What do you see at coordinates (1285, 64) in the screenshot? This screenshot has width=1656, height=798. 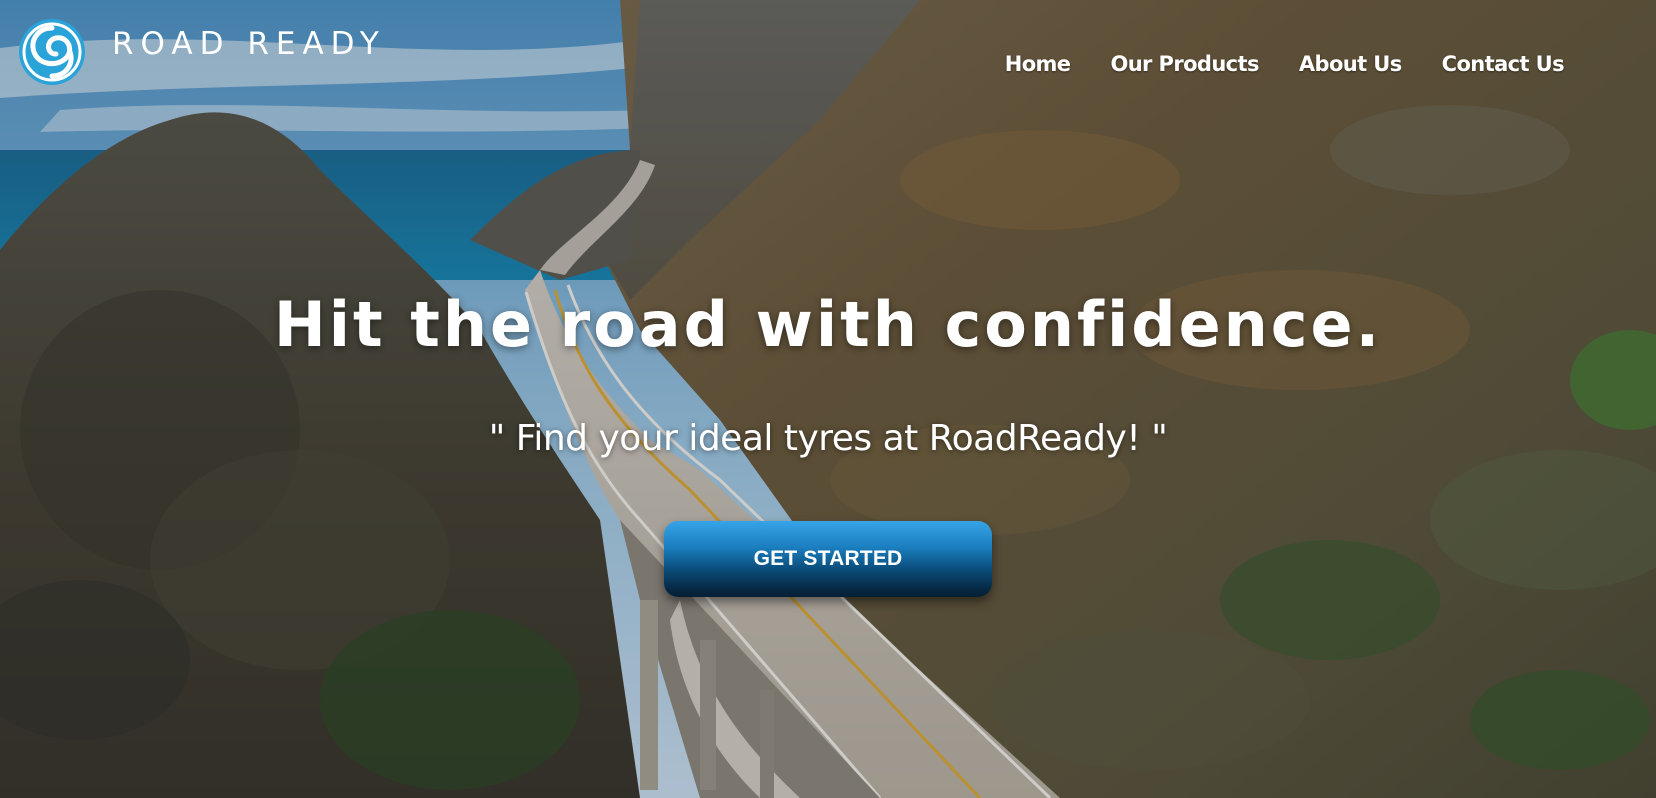 I see `main-nav: Home Our Products About Us Contact Us` at bounding box center [1285, 64].